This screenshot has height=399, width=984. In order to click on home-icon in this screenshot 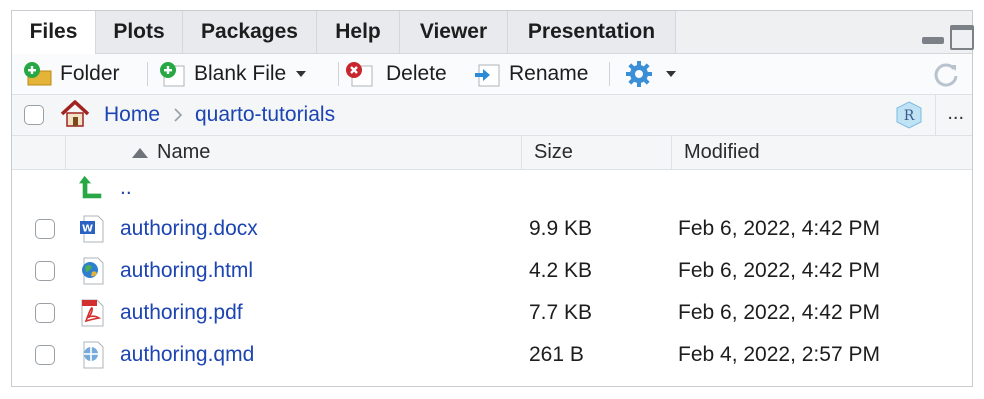, I will do `click(75, 114)`.